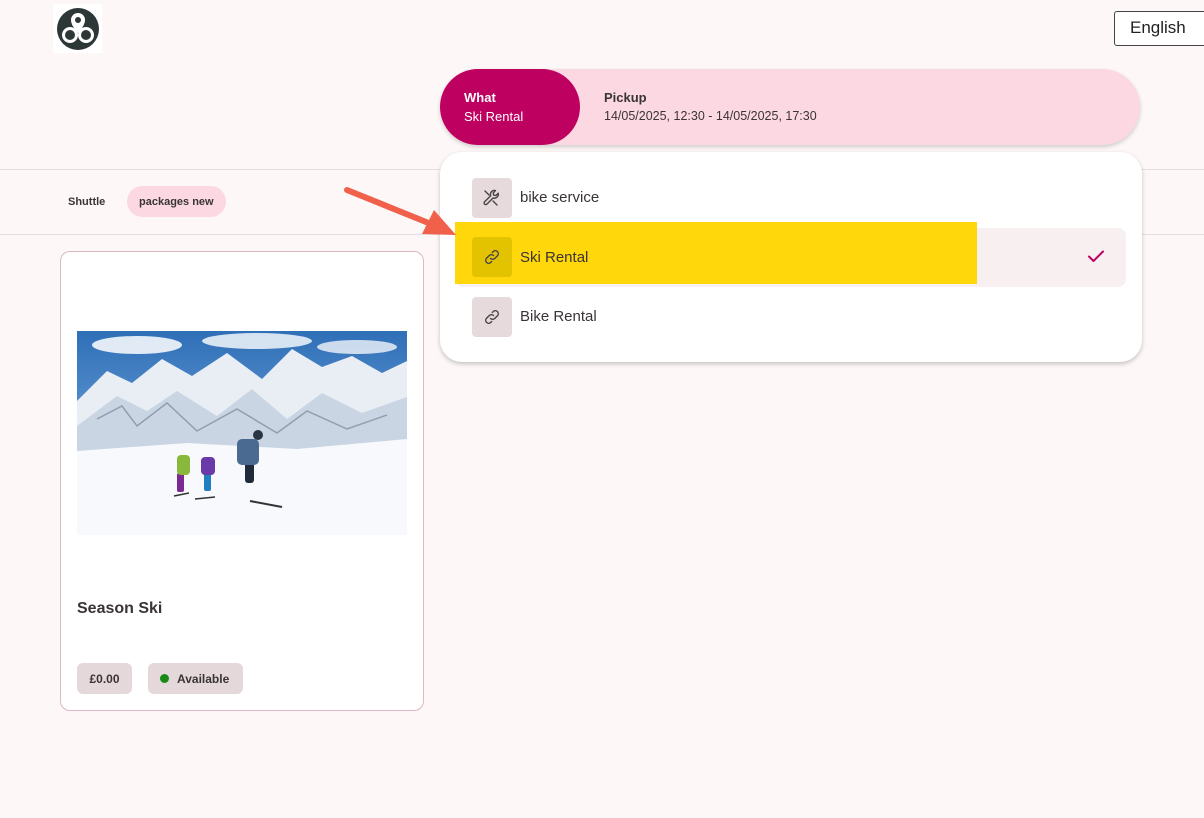 The image size is (1204, 818). I want to click on price-badge: £0.00, so click(104, 678).